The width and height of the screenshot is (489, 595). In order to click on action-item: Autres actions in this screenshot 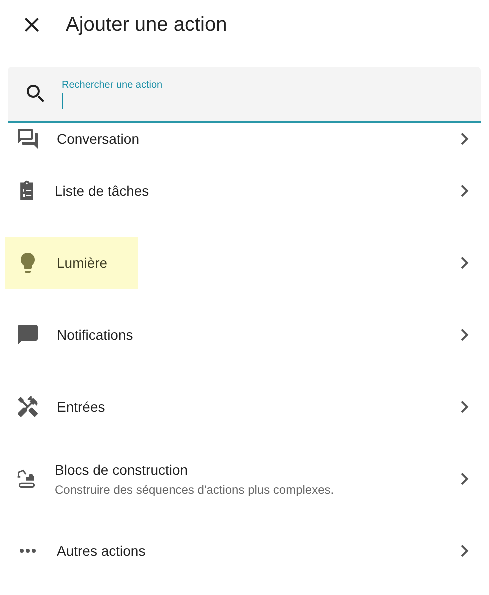, I will do `click(90, 551)`.